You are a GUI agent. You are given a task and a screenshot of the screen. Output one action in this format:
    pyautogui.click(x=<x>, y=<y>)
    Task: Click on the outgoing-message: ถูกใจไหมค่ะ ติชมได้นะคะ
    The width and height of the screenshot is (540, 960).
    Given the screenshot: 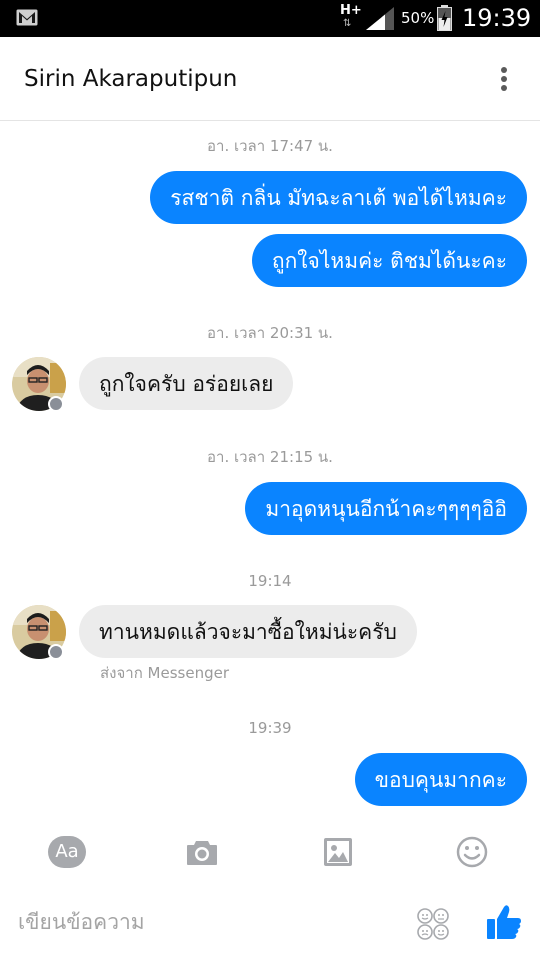 What is the action you would take?
    pyautogui.click(x=389, y=260)
    